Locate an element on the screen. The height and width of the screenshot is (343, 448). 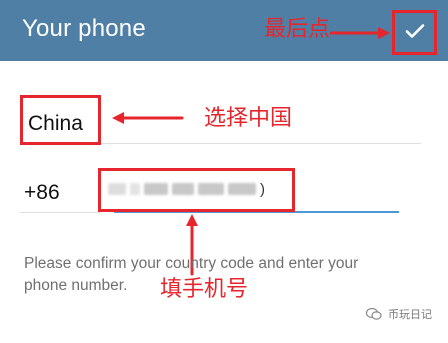
annotation-last-click: 最后点 is located at coordinates (297, 29).